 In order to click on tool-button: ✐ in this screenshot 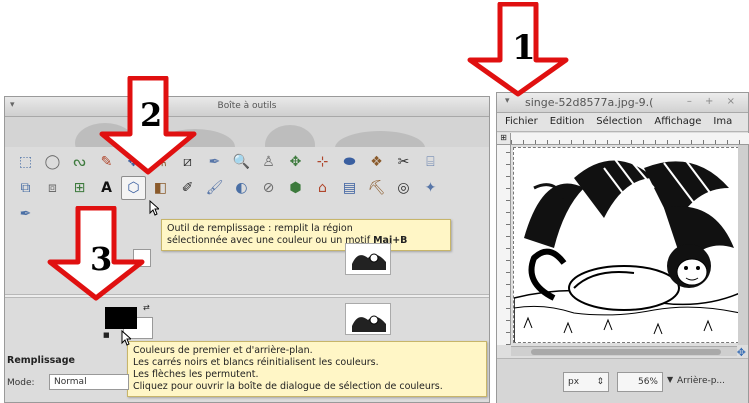, I will do `click(187, 188)`.